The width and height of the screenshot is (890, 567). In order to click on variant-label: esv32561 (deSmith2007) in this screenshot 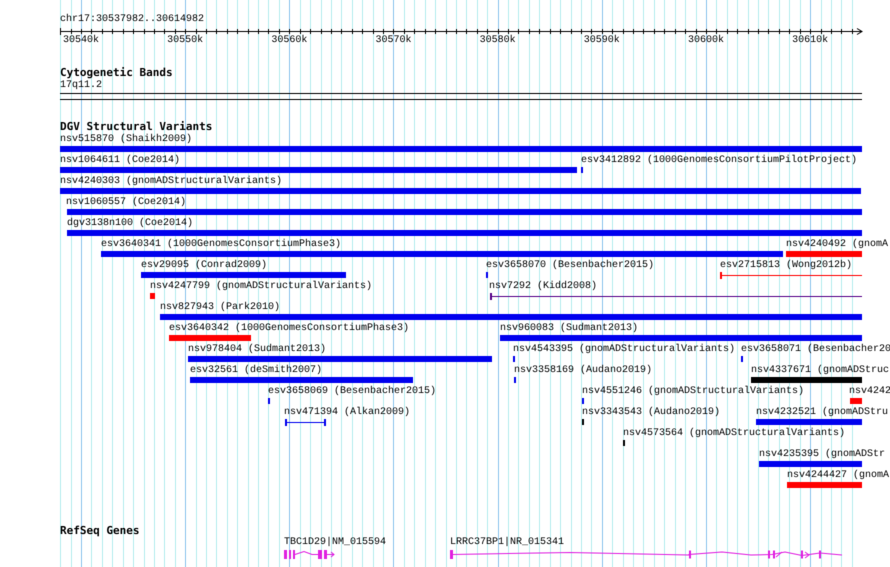, I will do `click(256, 370)`.